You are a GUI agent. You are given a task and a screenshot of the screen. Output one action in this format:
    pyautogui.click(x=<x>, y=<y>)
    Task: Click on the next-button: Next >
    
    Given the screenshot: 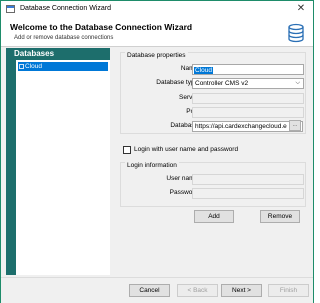 What is the action you would take?
    pyautogui.click(x=241, y=290)
    